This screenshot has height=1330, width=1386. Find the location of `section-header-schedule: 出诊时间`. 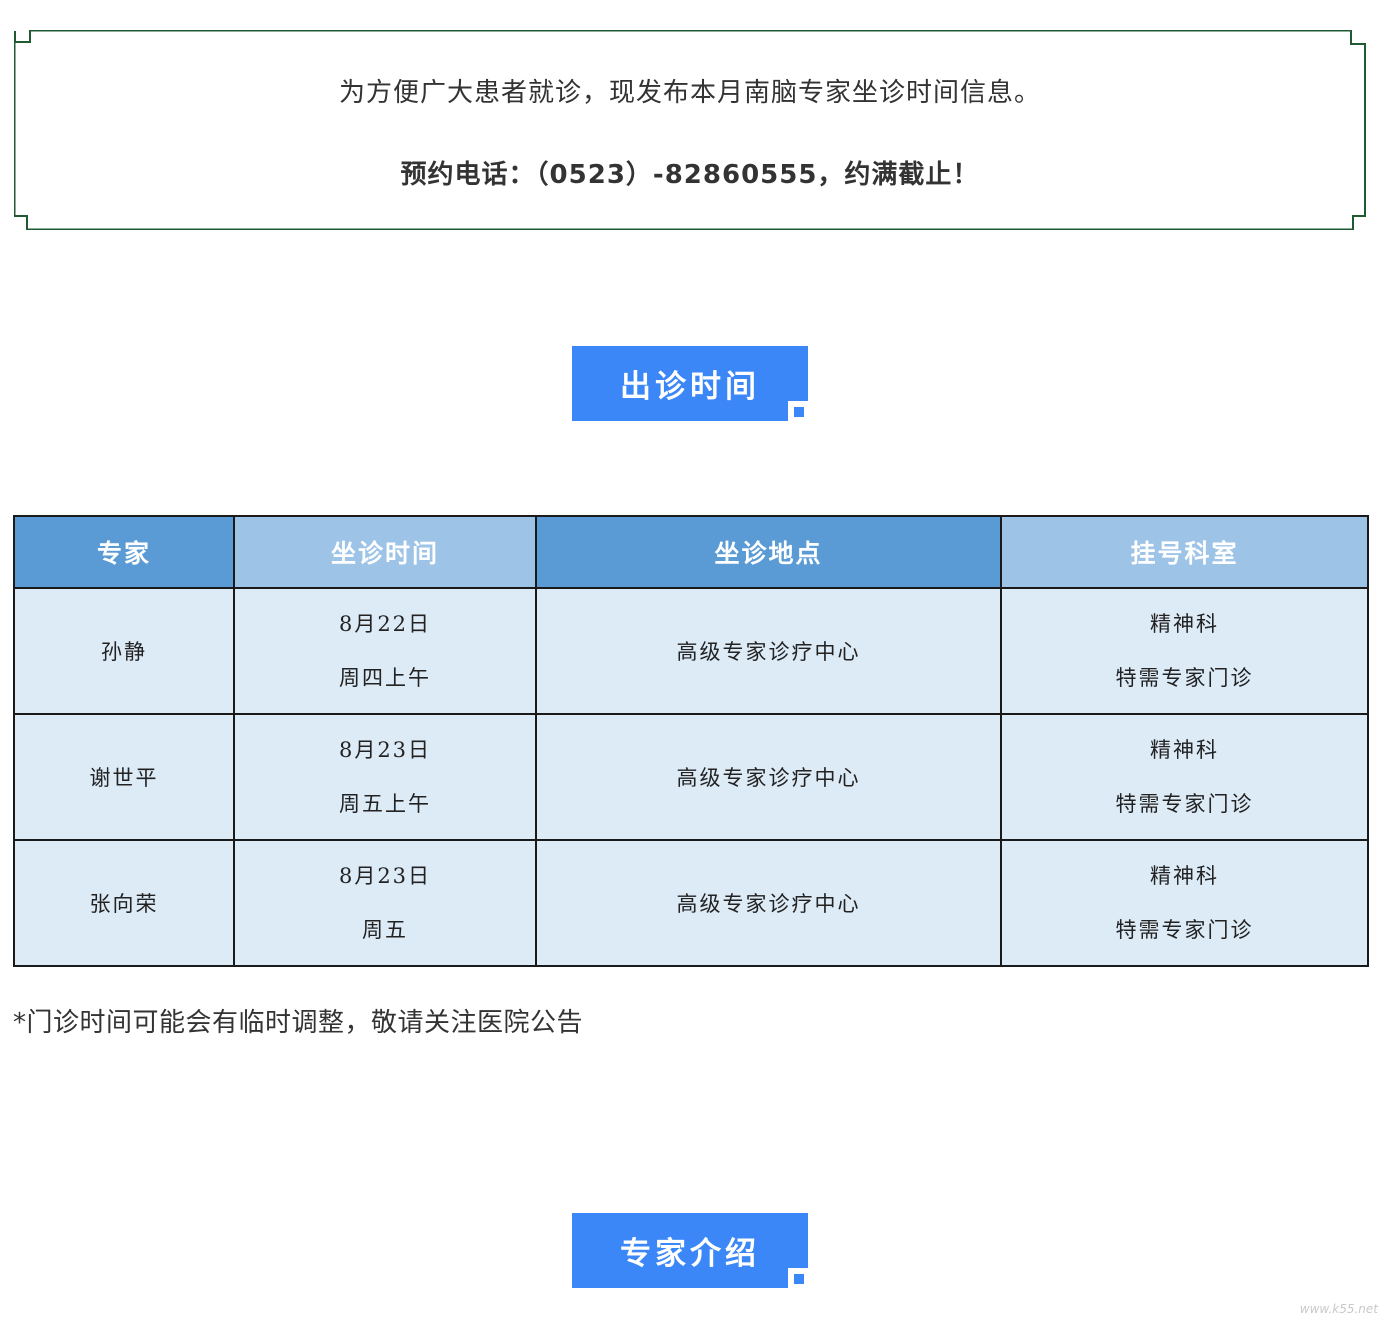

section-header-schedule: 出诊时间 is located at coordinates (690, 383).